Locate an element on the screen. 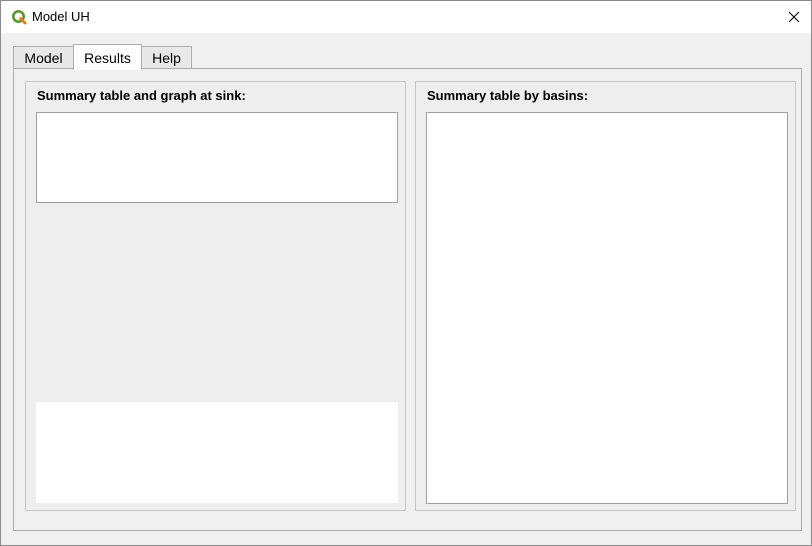  close-button is located at coordinates (794, 17).